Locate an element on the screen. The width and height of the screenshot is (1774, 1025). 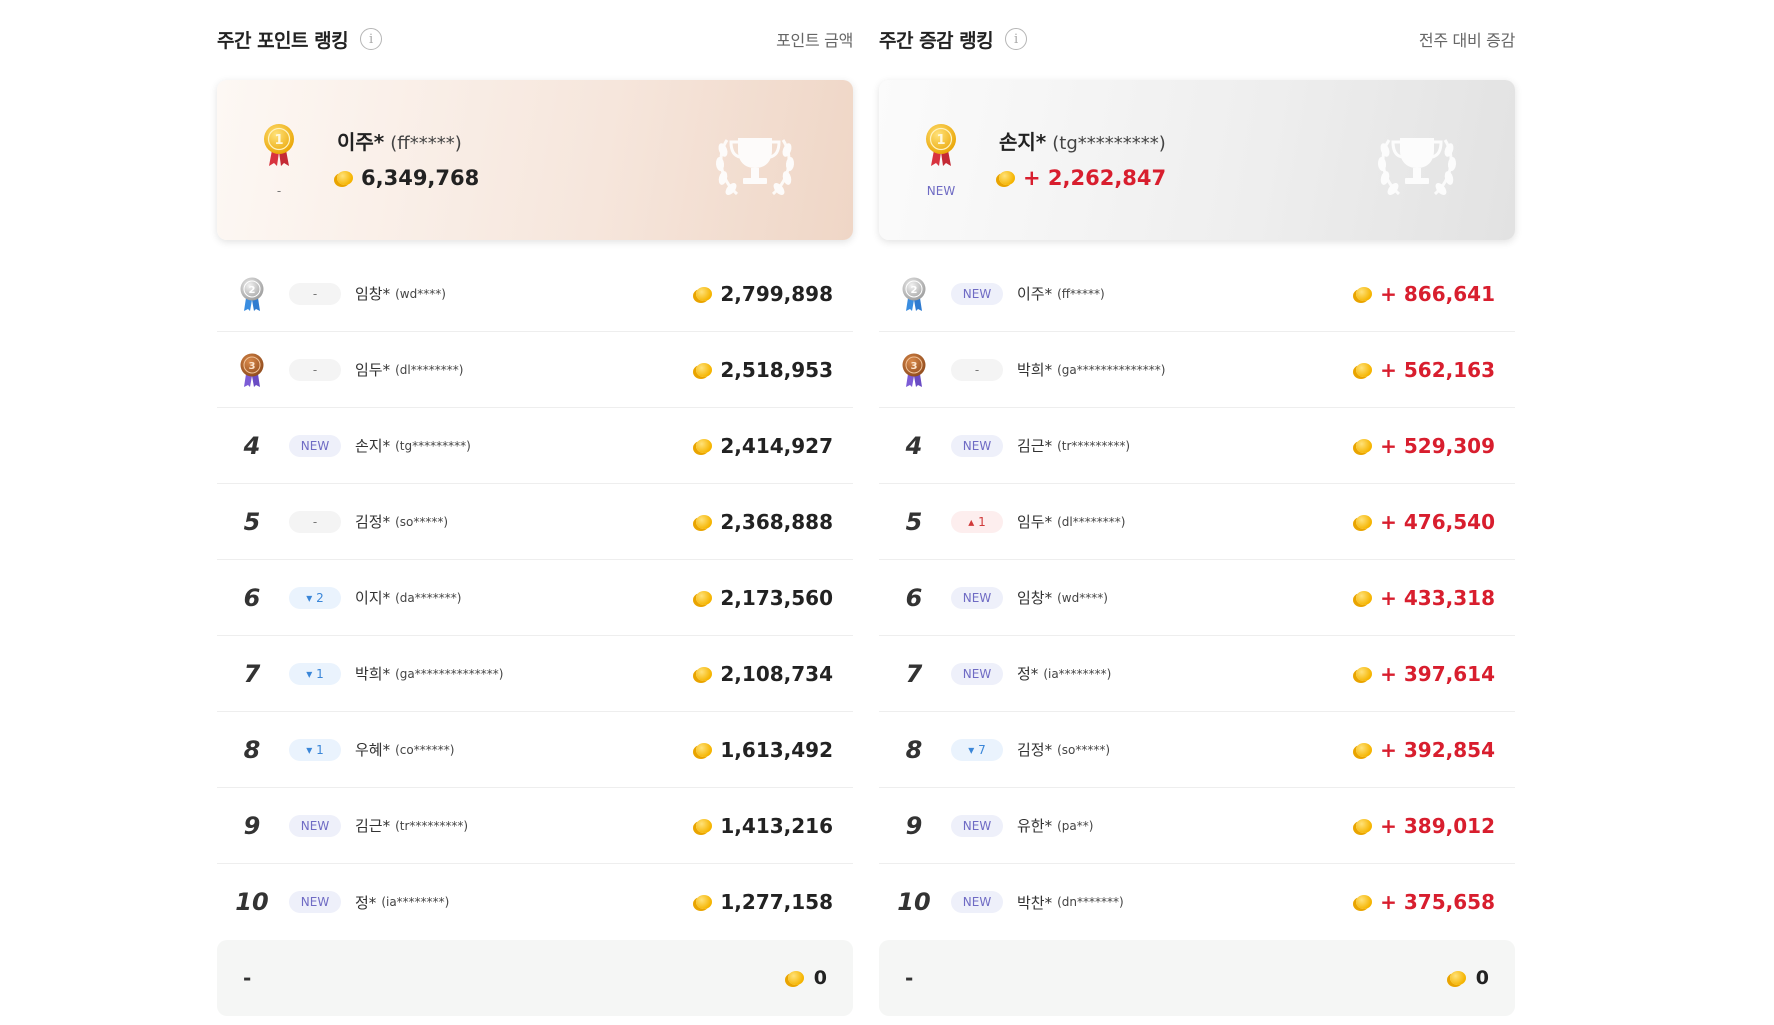
ranking-row: 5 ▴ 1 임두* (dl********) + 476,540 is located at coordinates (1197, 522).